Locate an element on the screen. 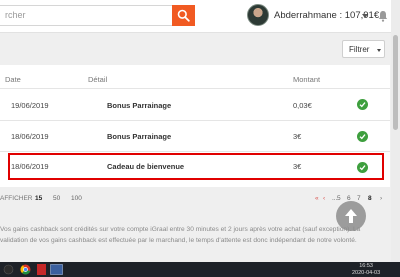 This screenshot has height=277, width=400. filter-label: Filtrer is located at coordinates (359, 49).